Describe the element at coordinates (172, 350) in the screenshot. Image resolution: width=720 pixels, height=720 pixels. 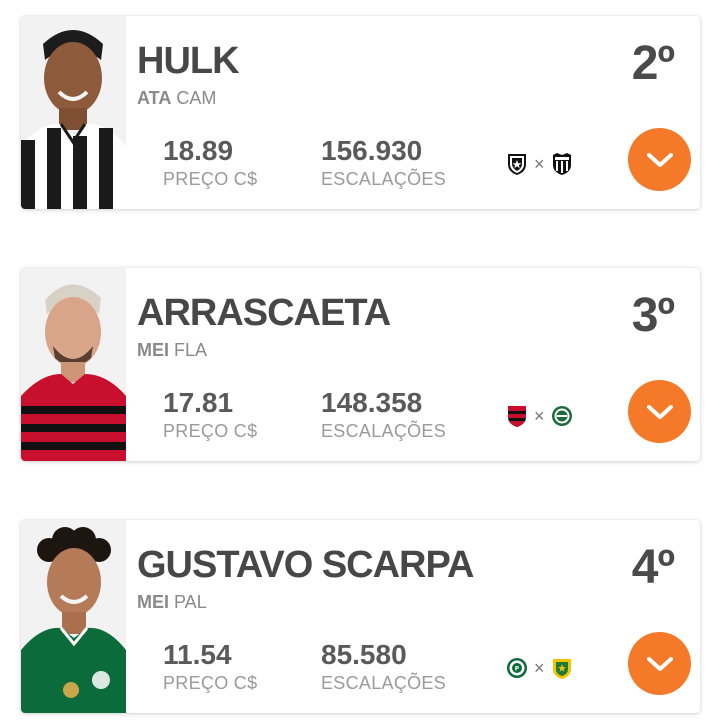
I see `player-position-club: MEI FLA` at that location.